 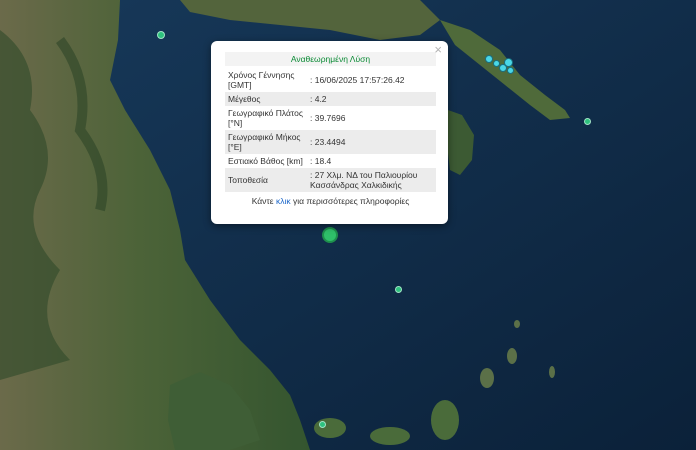 What do you see at coordinates (350, 201) in the screenshot?
I see `more-info-suffix: για περισσότερες πληροφορίες` at bounding box center [350, 201].